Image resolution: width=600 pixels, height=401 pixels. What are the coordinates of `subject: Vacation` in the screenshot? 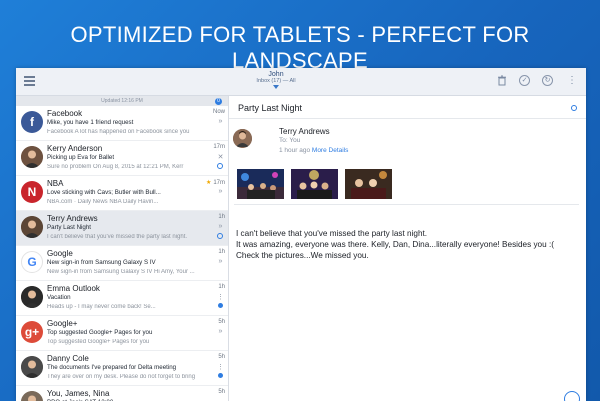 It's located at (59, 297).